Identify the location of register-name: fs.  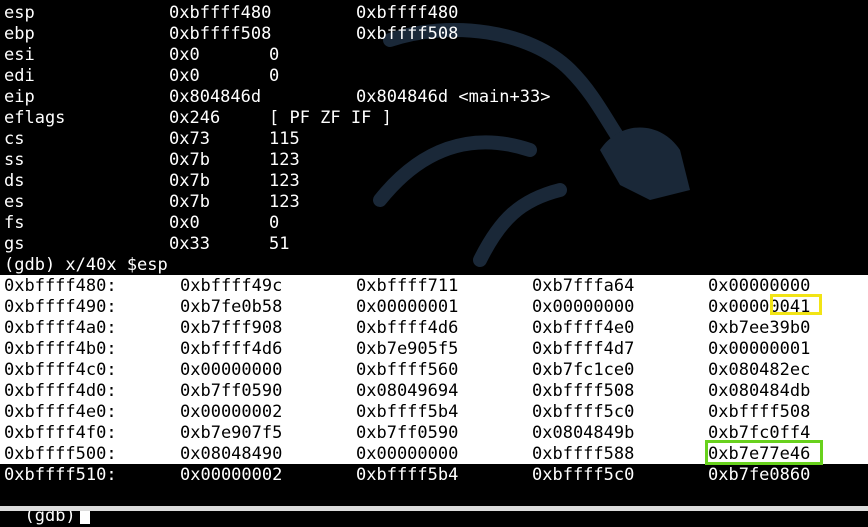
(14, 223).